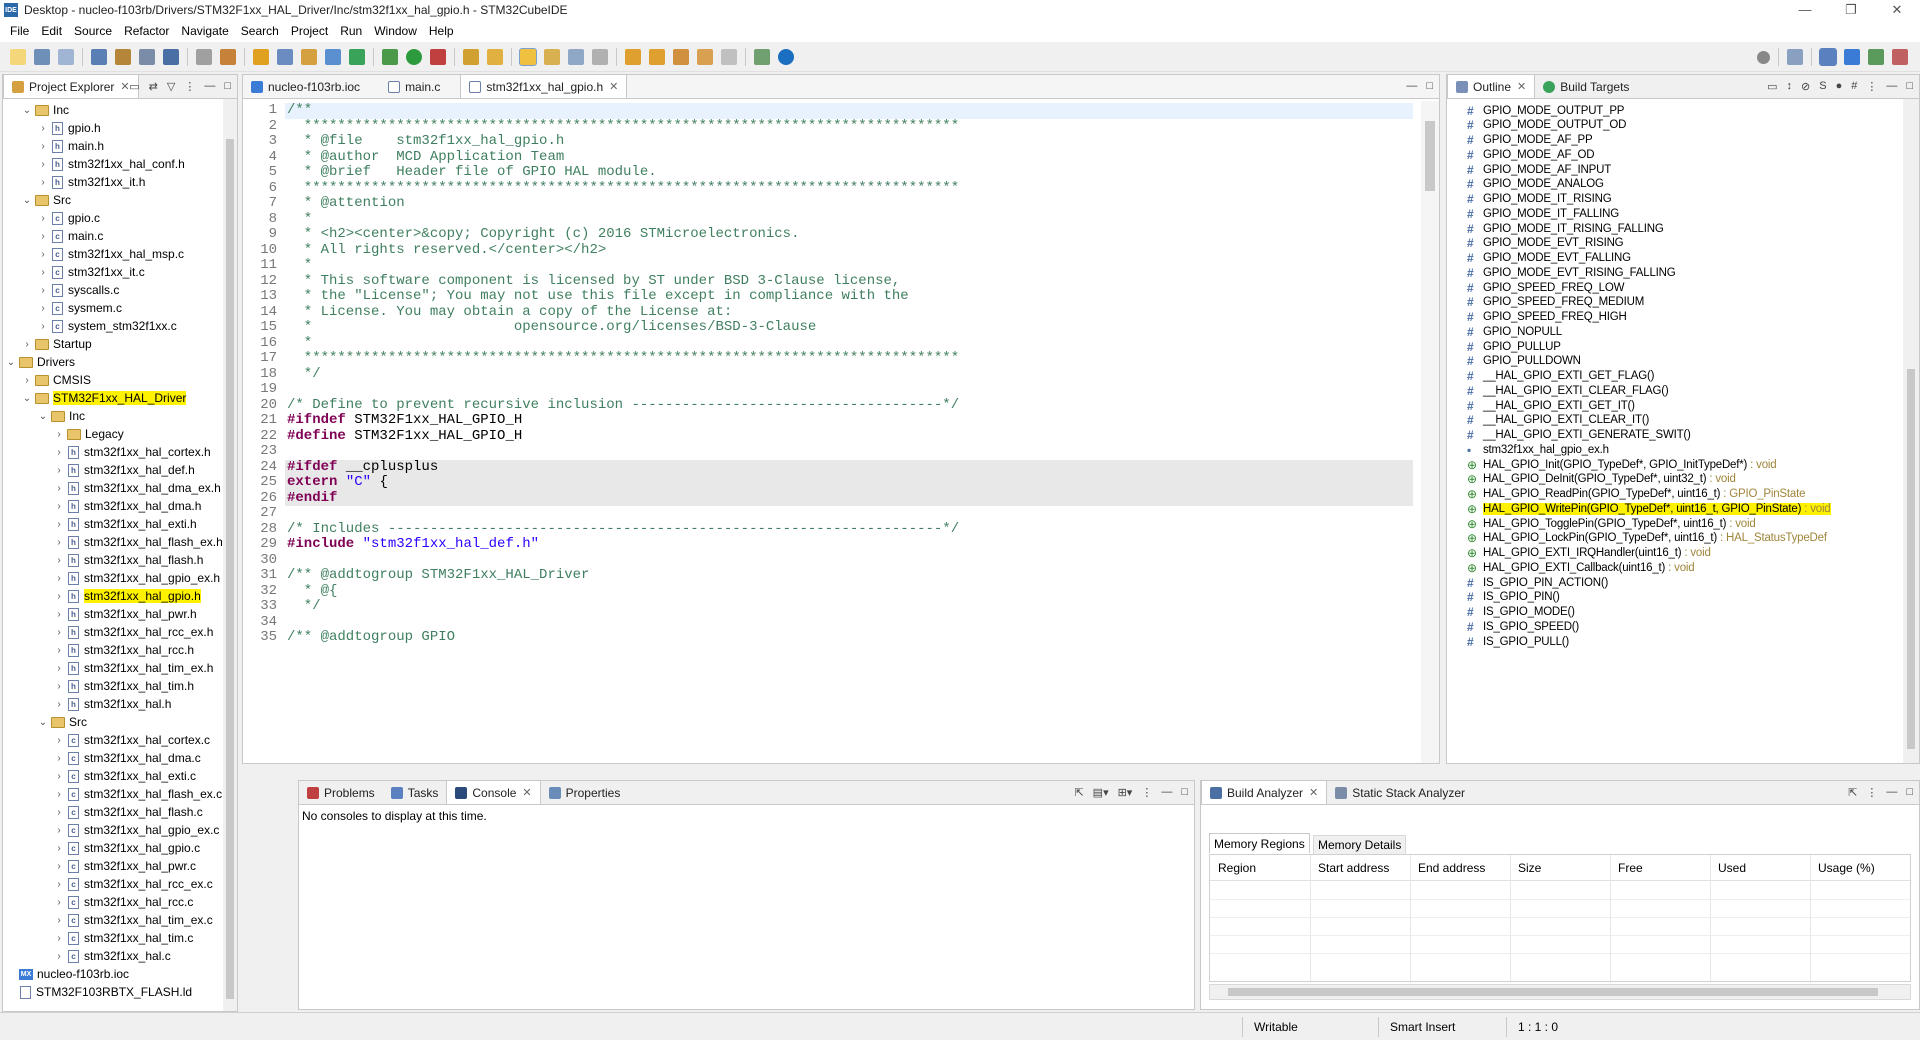 This screenshot has height=1040, width=1920. I want to click on tree-item: ⌄ Inc, so click(45, 110).